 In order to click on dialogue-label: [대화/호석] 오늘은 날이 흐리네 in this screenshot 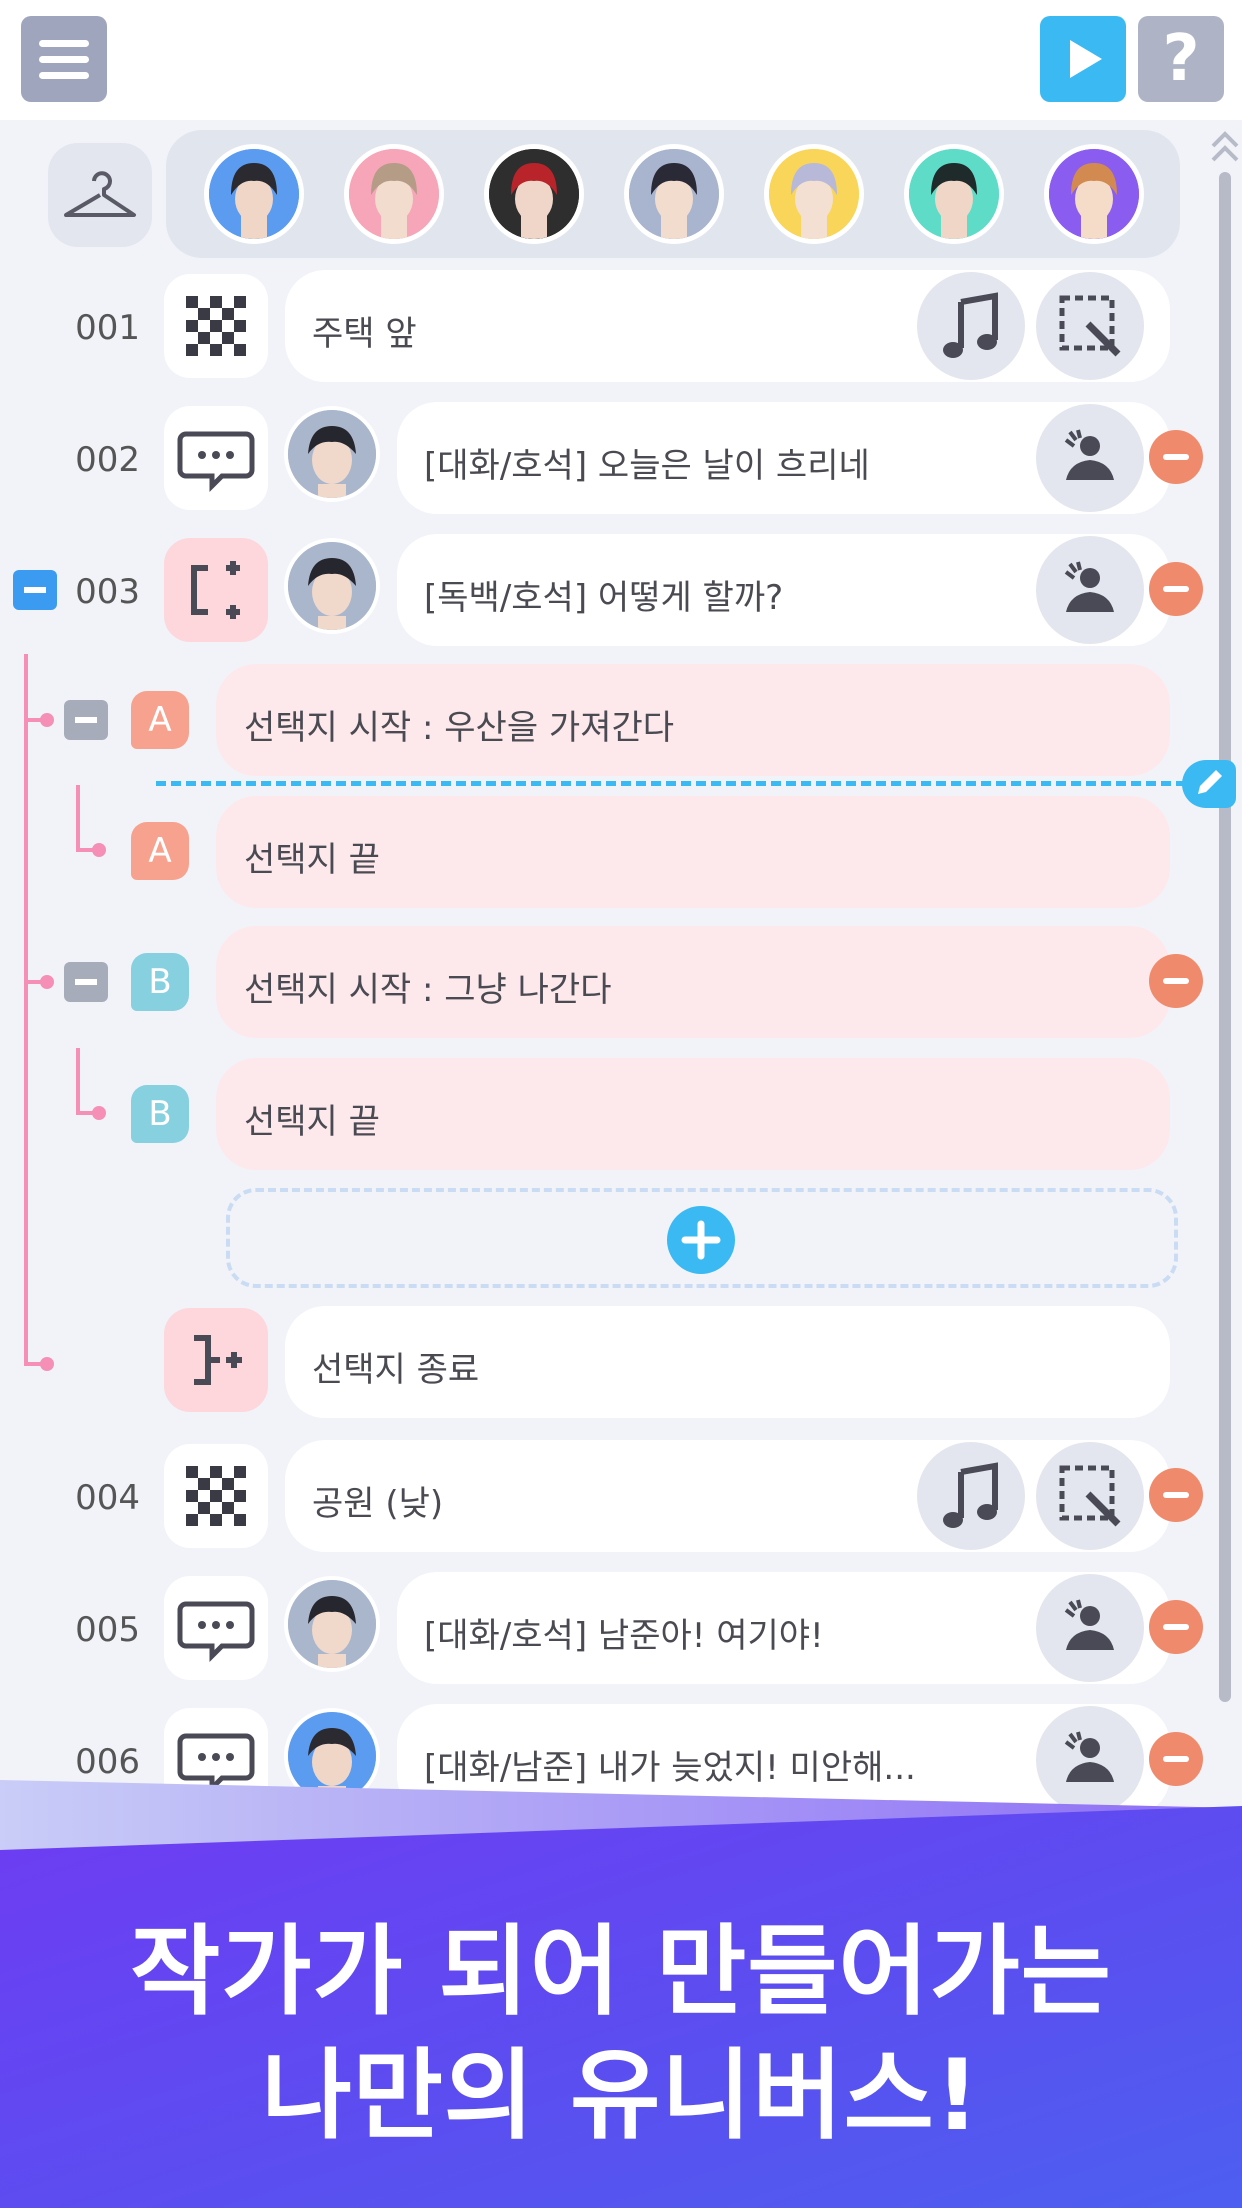, I will do `click(647, 466)`.